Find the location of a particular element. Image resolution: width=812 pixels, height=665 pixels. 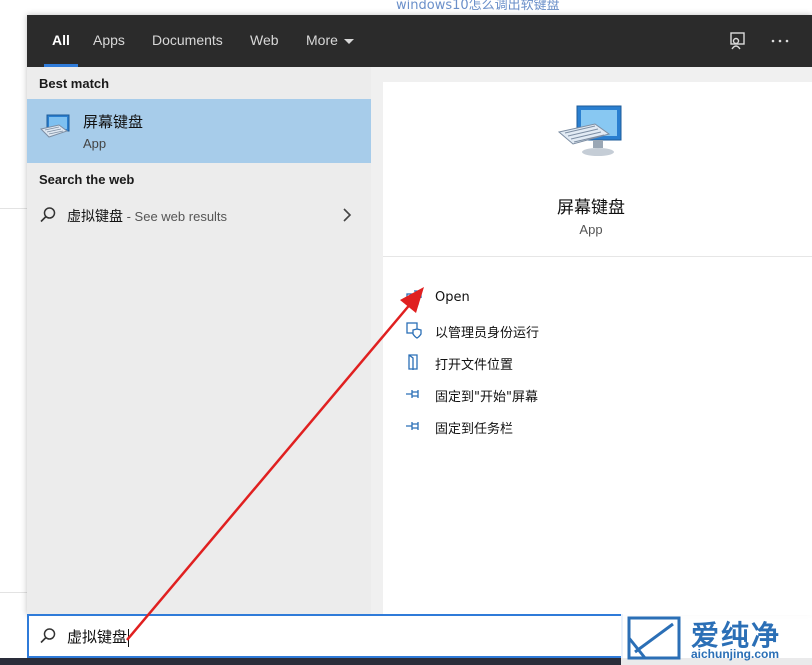

best-match-subtitle: App is located at coordinates (95, 143).